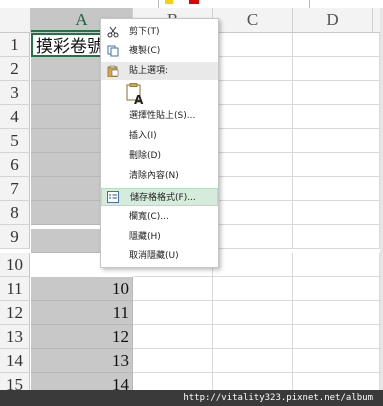 Image resolution: width=383 pixels, height=406 pixels. What do you see at coordinates (253, 20) in the screenshot?
I see `column-header-c: C` at bounding box center [253, 20].